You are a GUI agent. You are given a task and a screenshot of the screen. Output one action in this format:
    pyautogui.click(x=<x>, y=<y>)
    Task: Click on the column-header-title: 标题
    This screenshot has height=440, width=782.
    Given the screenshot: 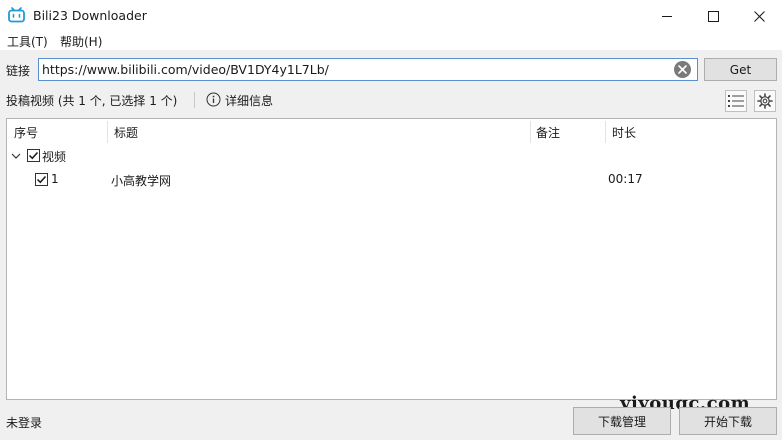 What is the action you would take?
    pyautogui.click(x=126, y=132)
    